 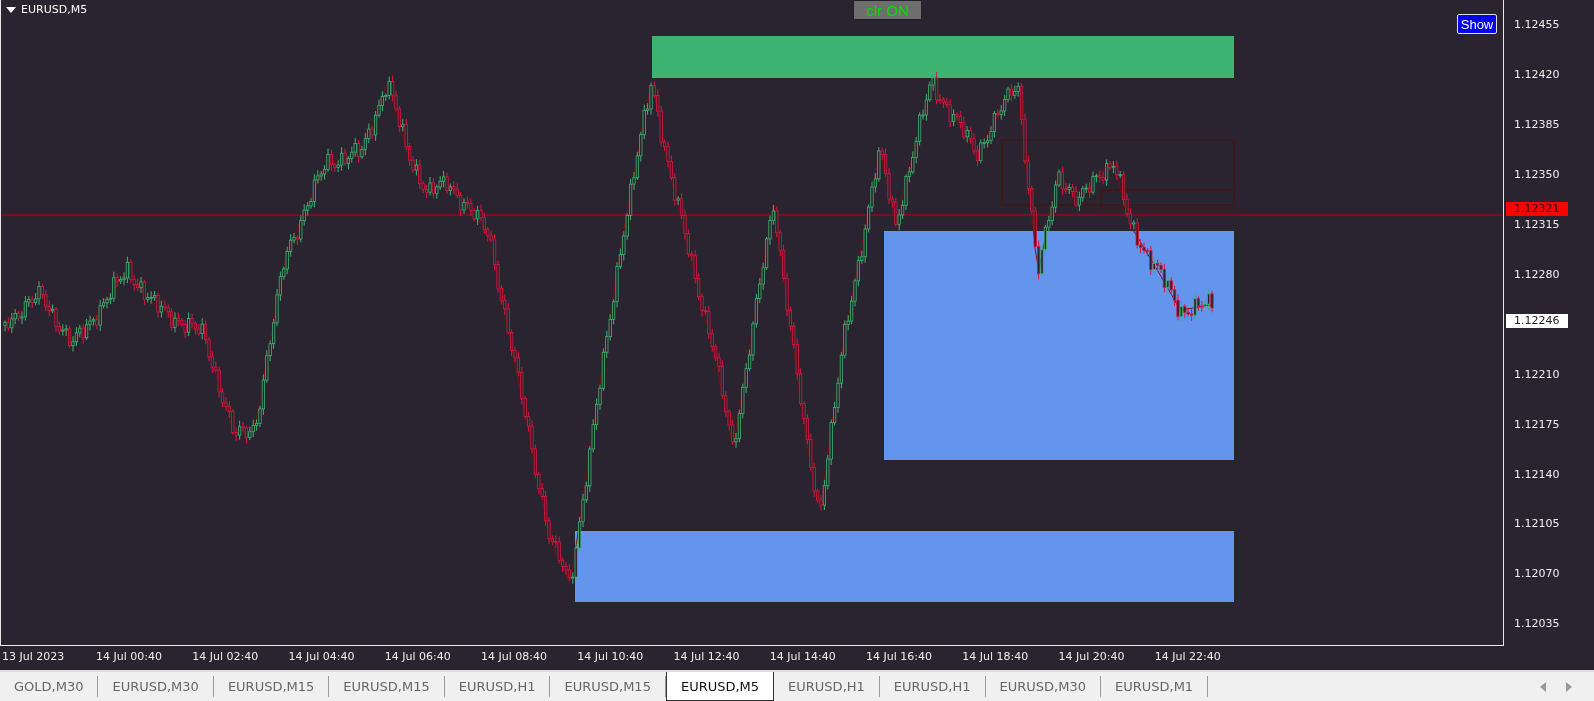 I want to click on time-label: 14 Jul 02:40, so click(x=225, y=656).